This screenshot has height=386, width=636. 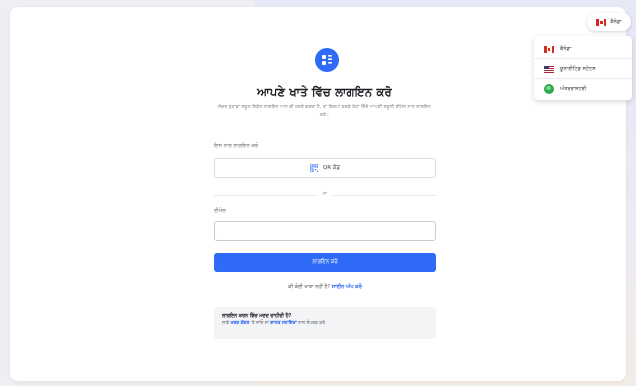 I want to click on language-dropdown: ਕੈਨੇਡਾ ਯੂਨਾਈਟਿਡ ਸਟੇਟਸ ਅੰਤਰਰਾਸ਼ਟਰੀ, so click(x=583, y=68).